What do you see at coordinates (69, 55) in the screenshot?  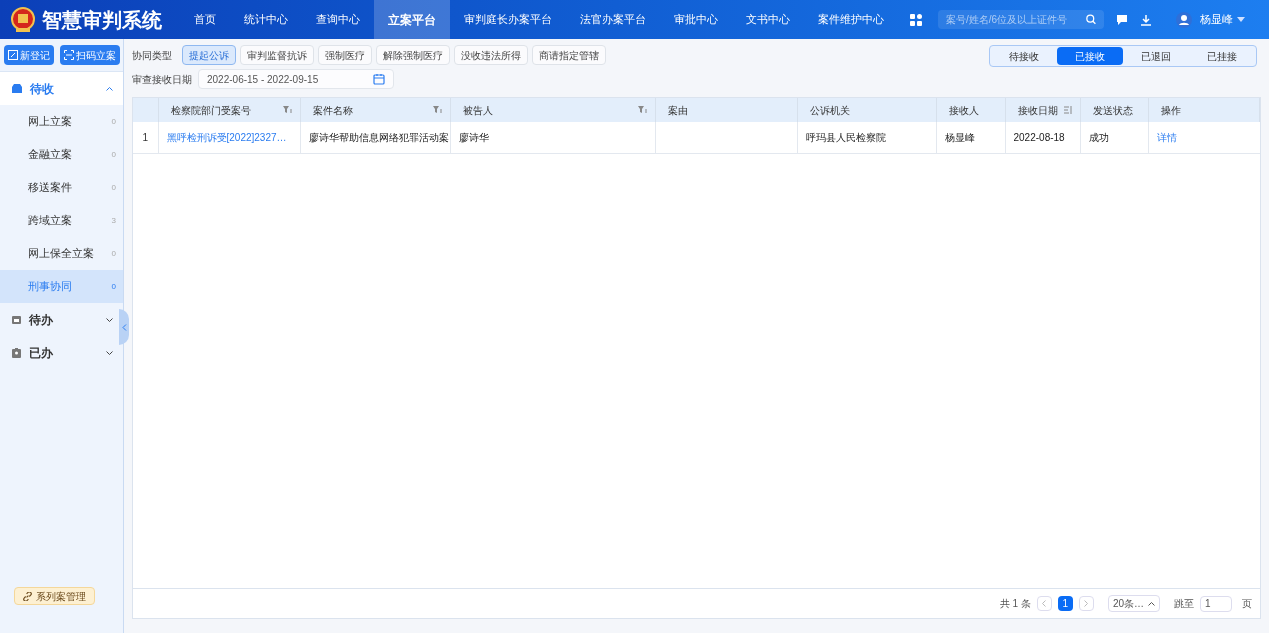 I see `scan-icon` at bounding box center [69, 55].